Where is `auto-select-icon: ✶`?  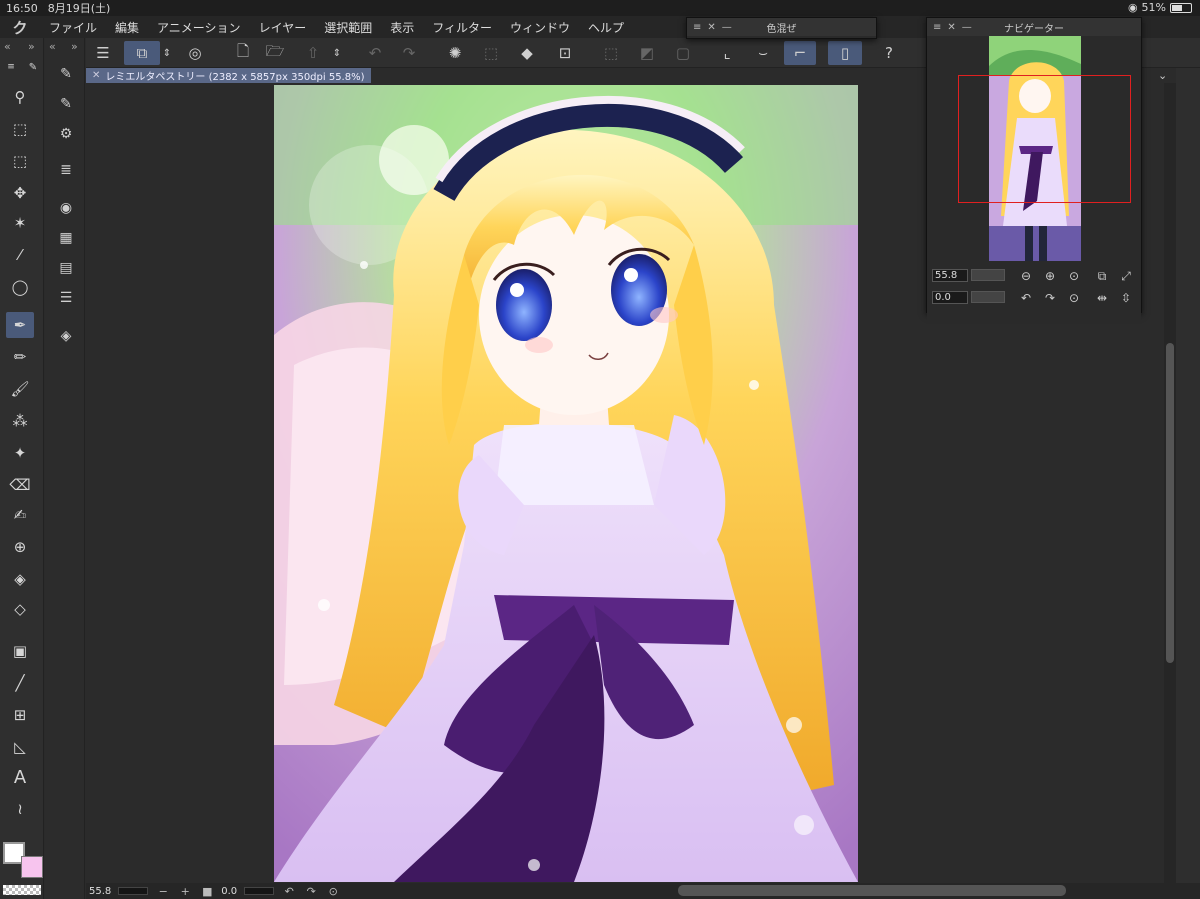 auto-select-icon: ✶ is located at coordinates (20, 223).